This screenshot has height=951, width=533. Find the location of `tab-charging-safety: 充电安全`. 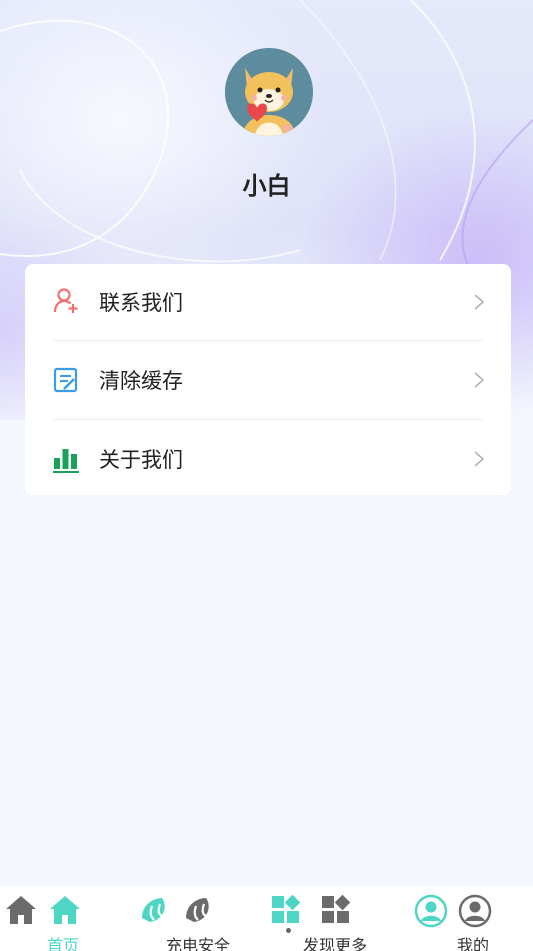

tab-charging-safety: 充电安全 is located at coordinates (190, 918).